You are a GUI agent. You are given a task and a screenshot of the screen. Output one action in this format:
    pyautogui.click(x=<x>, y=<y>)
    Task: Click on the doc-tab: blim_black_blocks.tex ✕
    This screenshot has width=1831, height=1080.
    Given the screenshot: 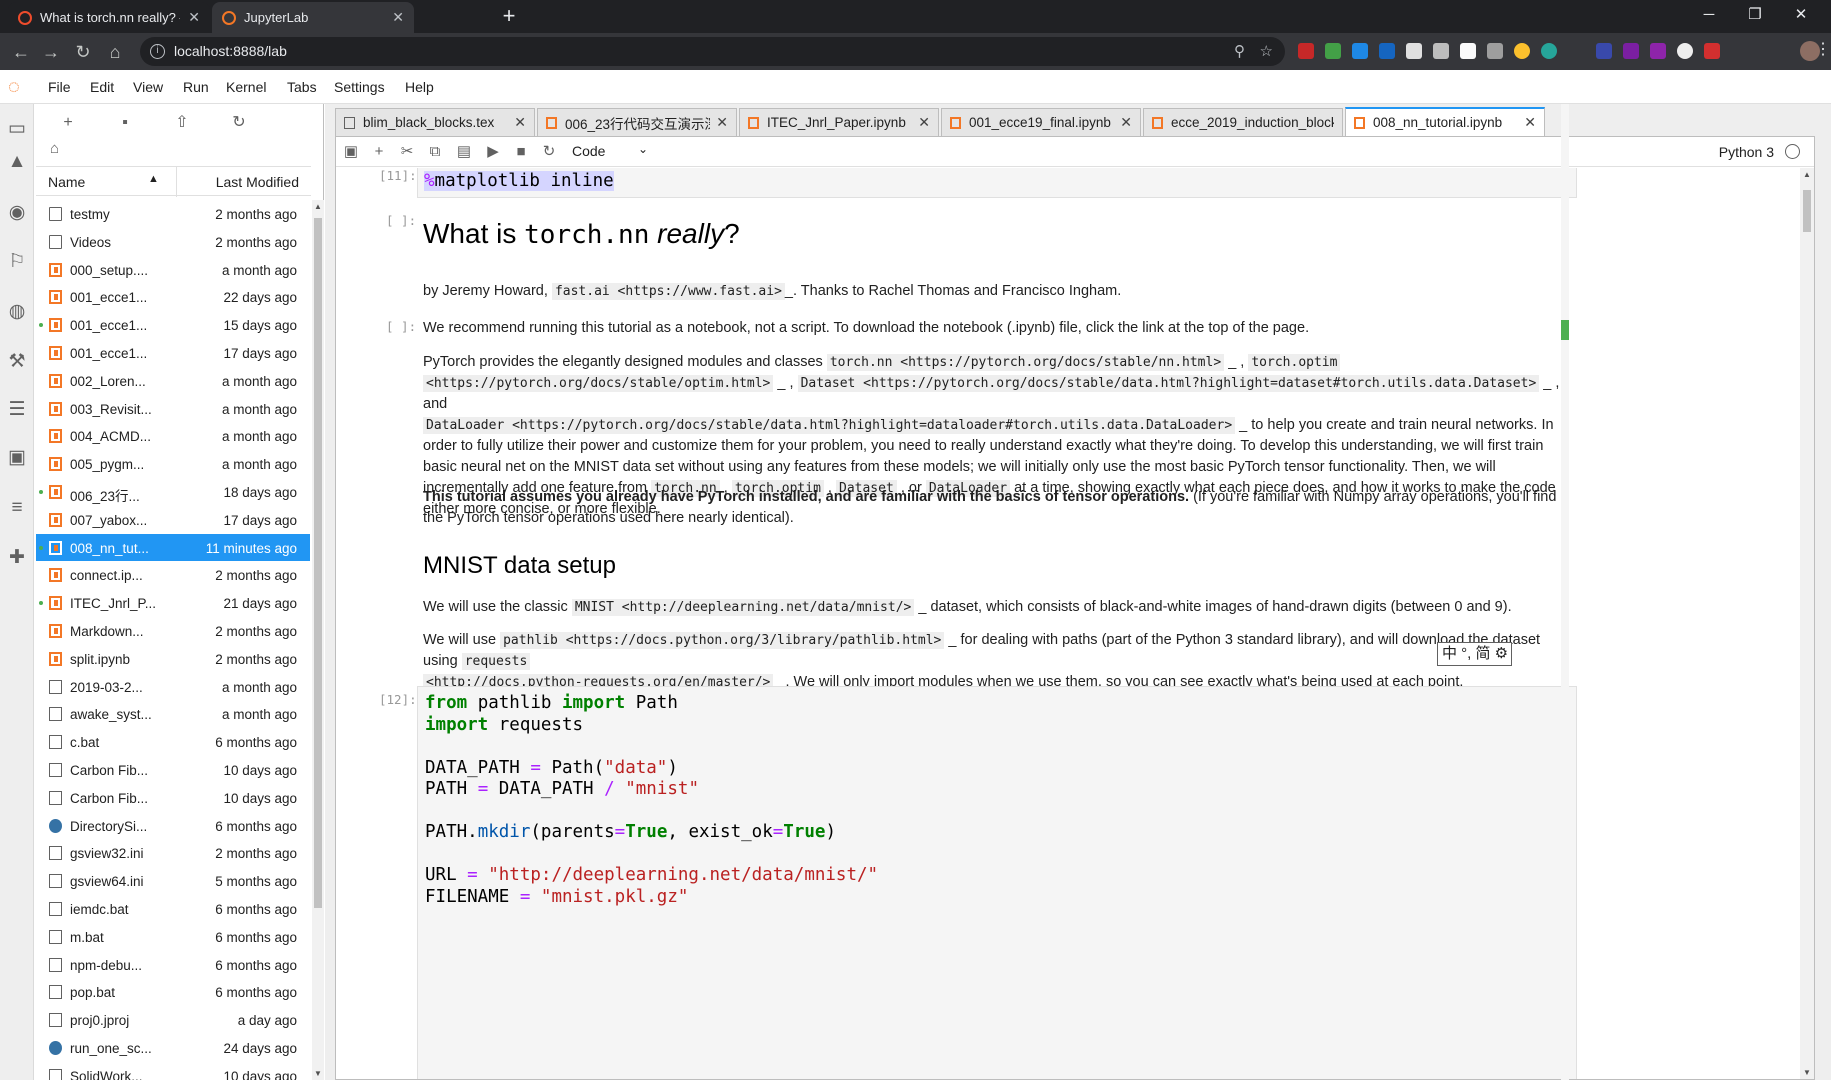 What is the action you would take?
    pyautogui.click(x=435, y=122)
    